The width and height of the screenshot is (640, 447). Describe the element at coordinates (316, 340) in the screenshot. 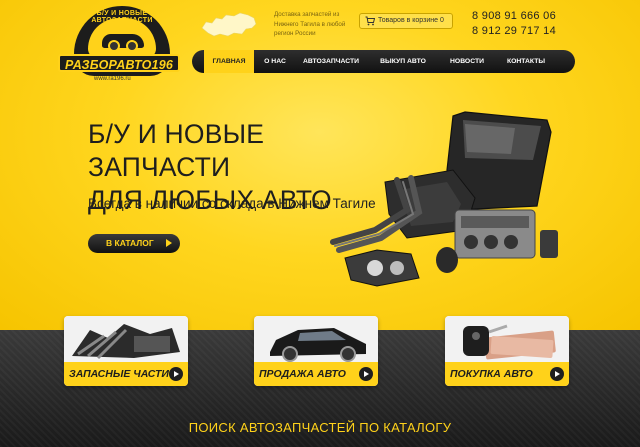

I see `car-image` at that location.